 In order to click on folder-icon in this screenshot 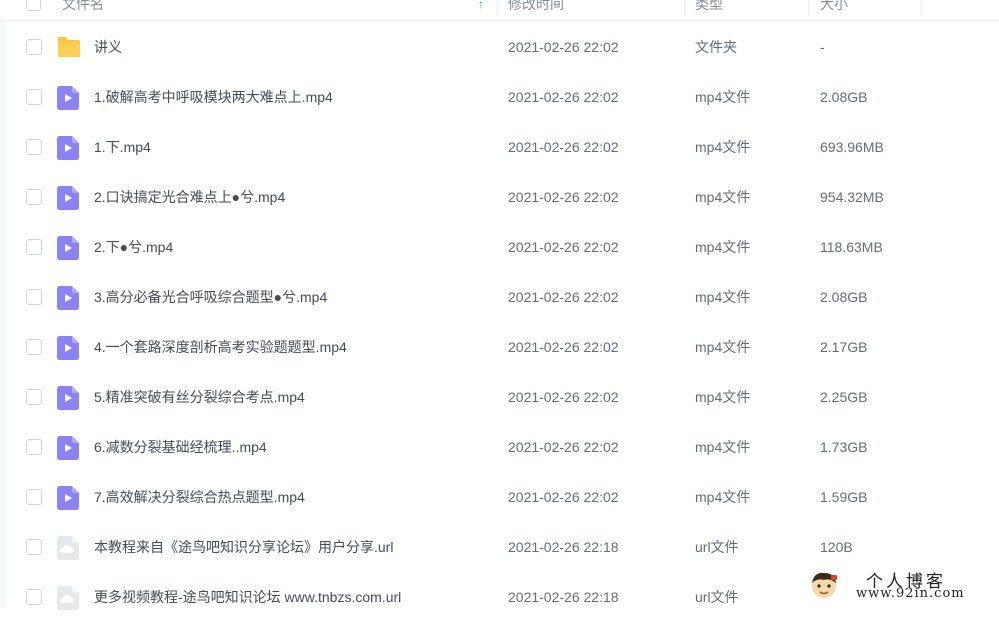, I will do `click(69, 49)`.